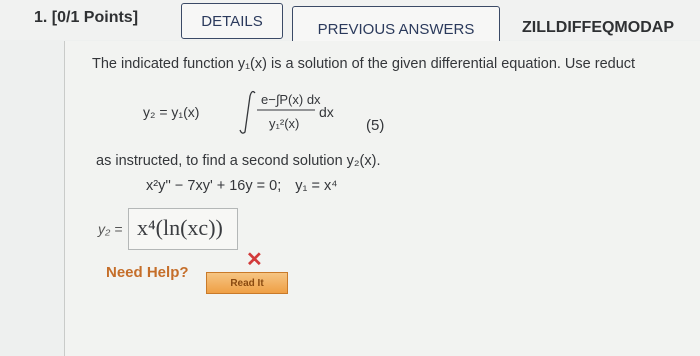 This screenshot has width=700, height=356. What do you see at coordinates (171, 112) in the screenshot?
I see `formula-lhs: y₂ = y₁(x)` at bounding box center [171, 112].